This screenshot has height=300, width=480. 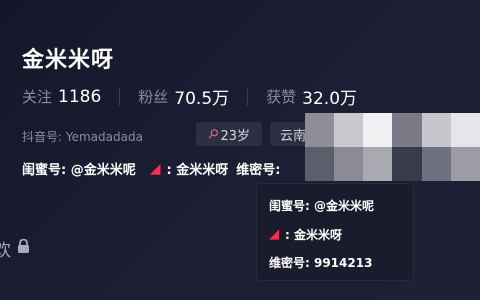 I want to click on age-tag-label: 23岁, so click(x=235, y=136).